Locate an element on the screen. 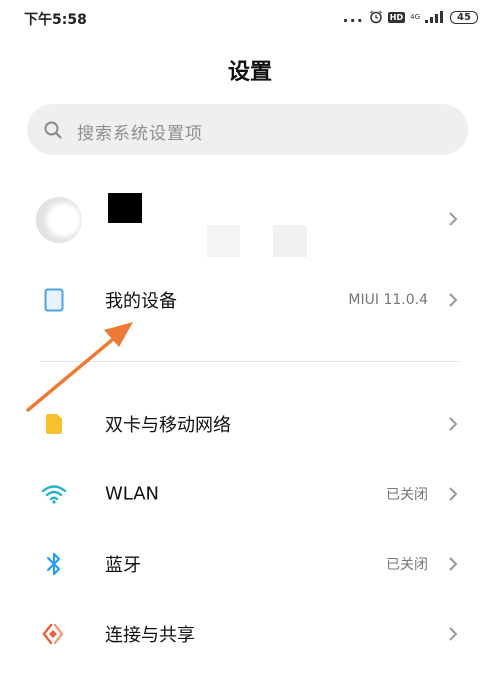 The image size is (500, 685). connection-sharing-icon is located at coordinates (53, 634).